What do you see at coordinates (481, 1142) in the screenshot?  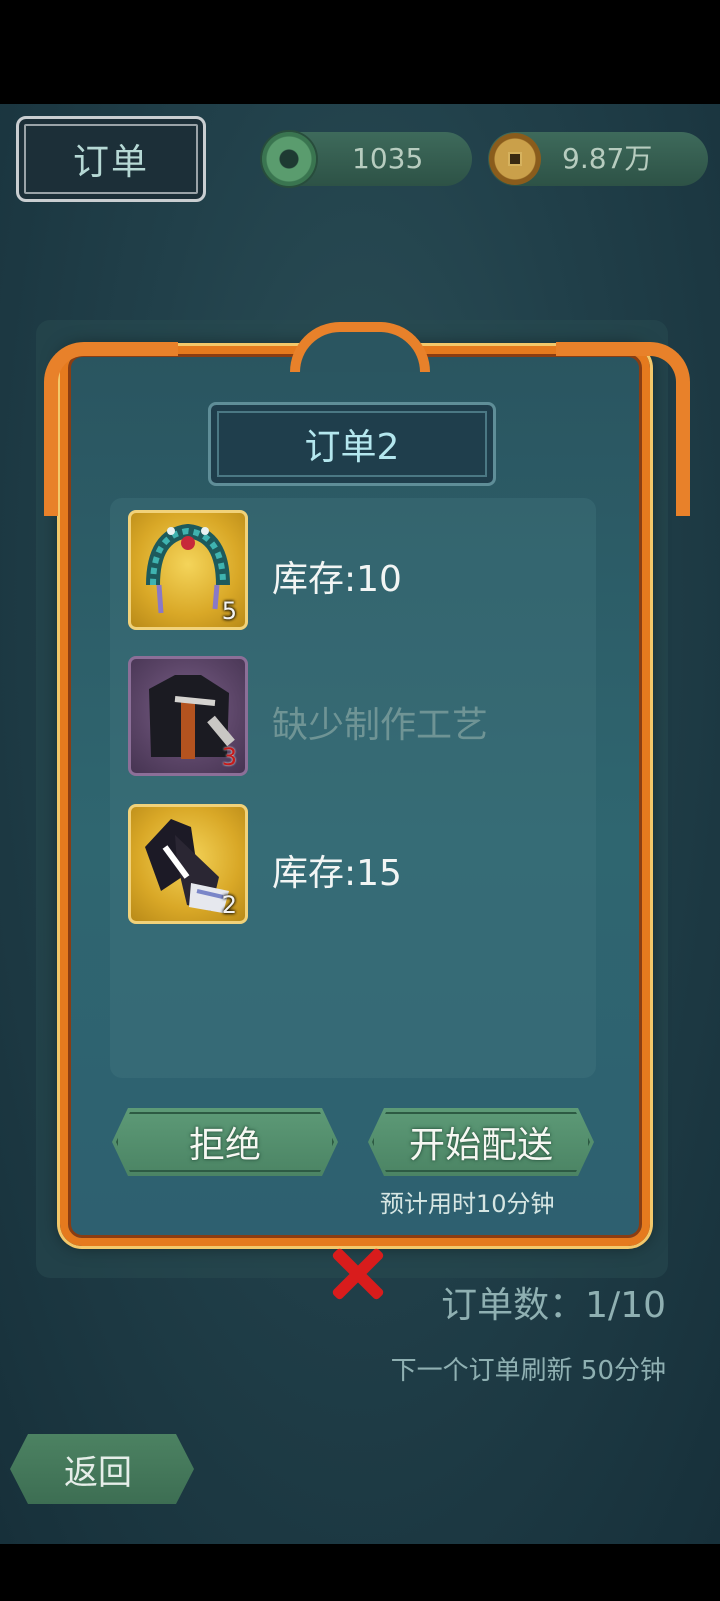 I see `start-delivery-button: 开始配送` at bounding box center [481, 1142].